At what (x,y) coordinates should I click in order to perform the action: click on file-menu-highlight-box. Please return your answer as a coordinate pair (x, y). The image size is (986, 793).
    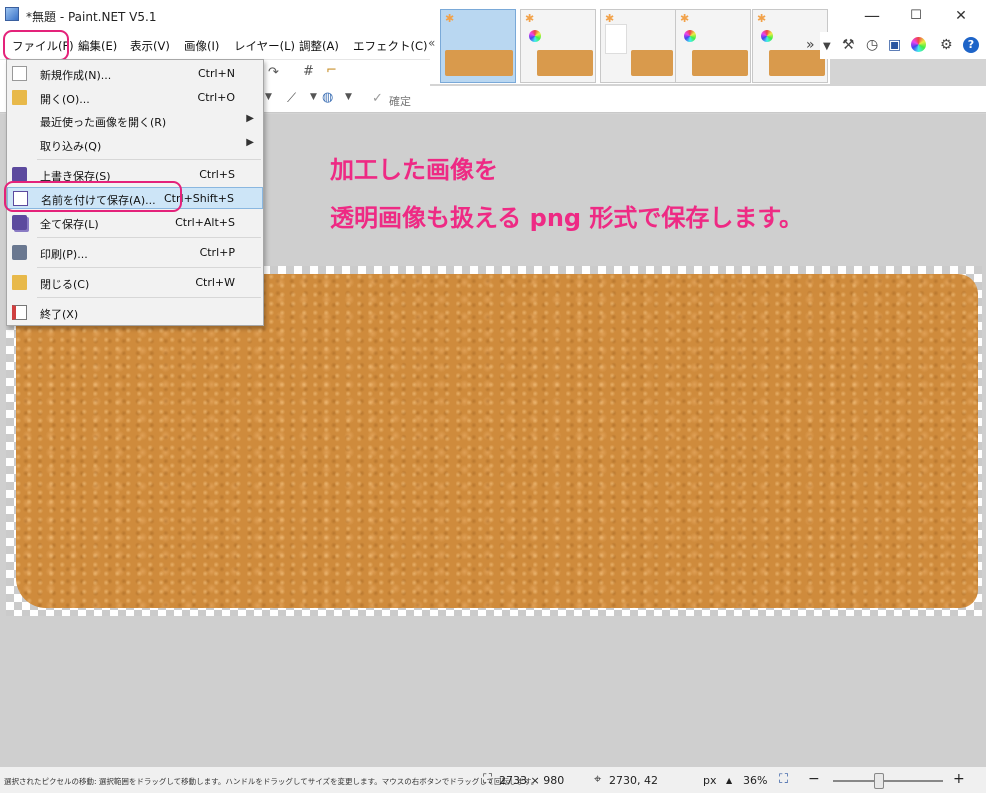
    Looking at the image, I should click on (36, 45).